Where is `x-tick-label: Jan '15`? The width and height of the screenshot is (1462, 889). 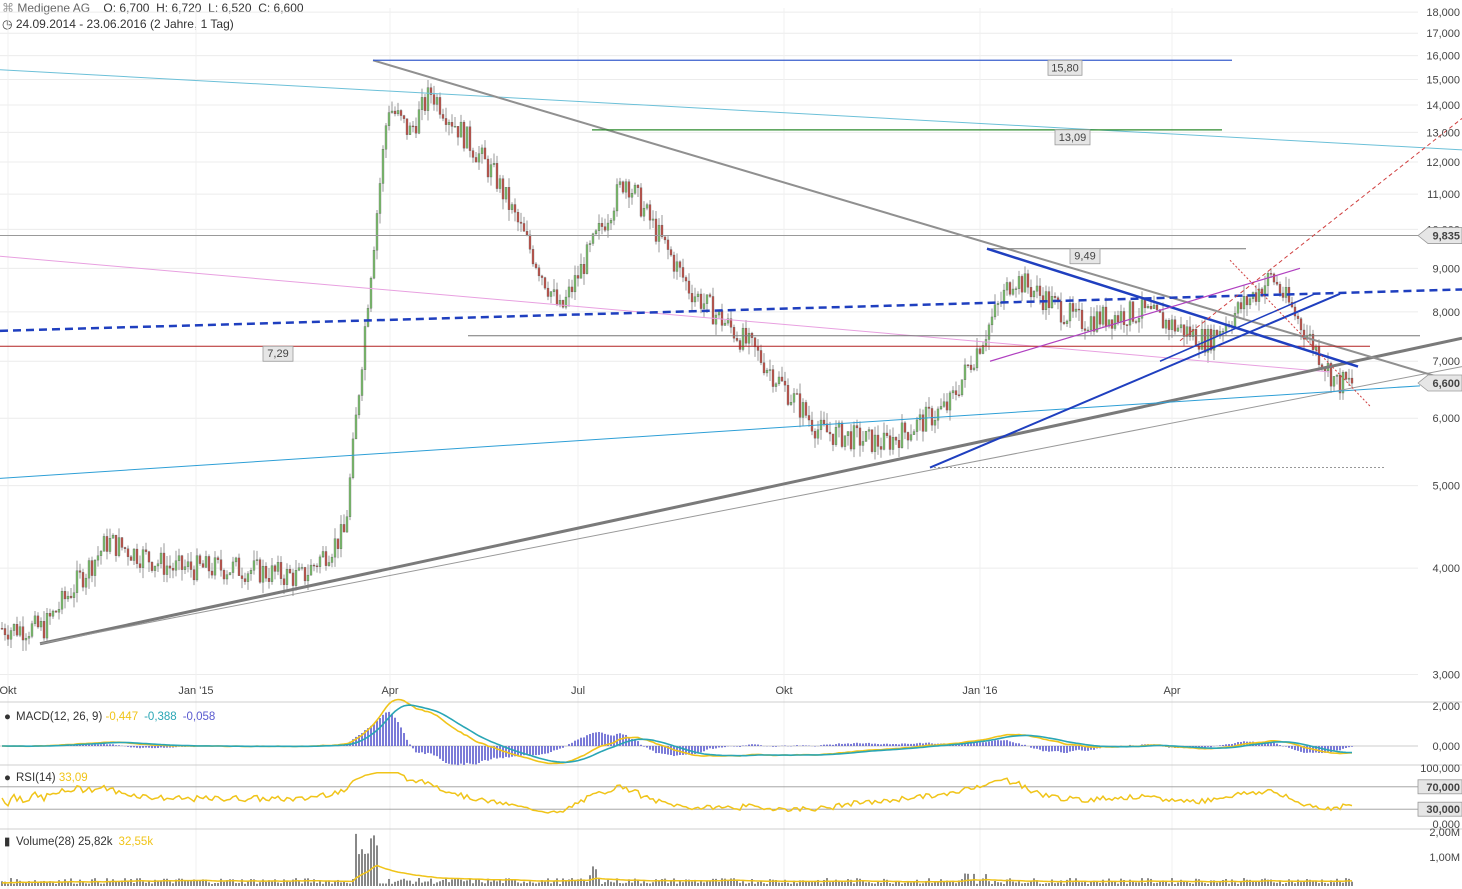 x-tick-label: Jan '15 is located at coordinates (195, 691).